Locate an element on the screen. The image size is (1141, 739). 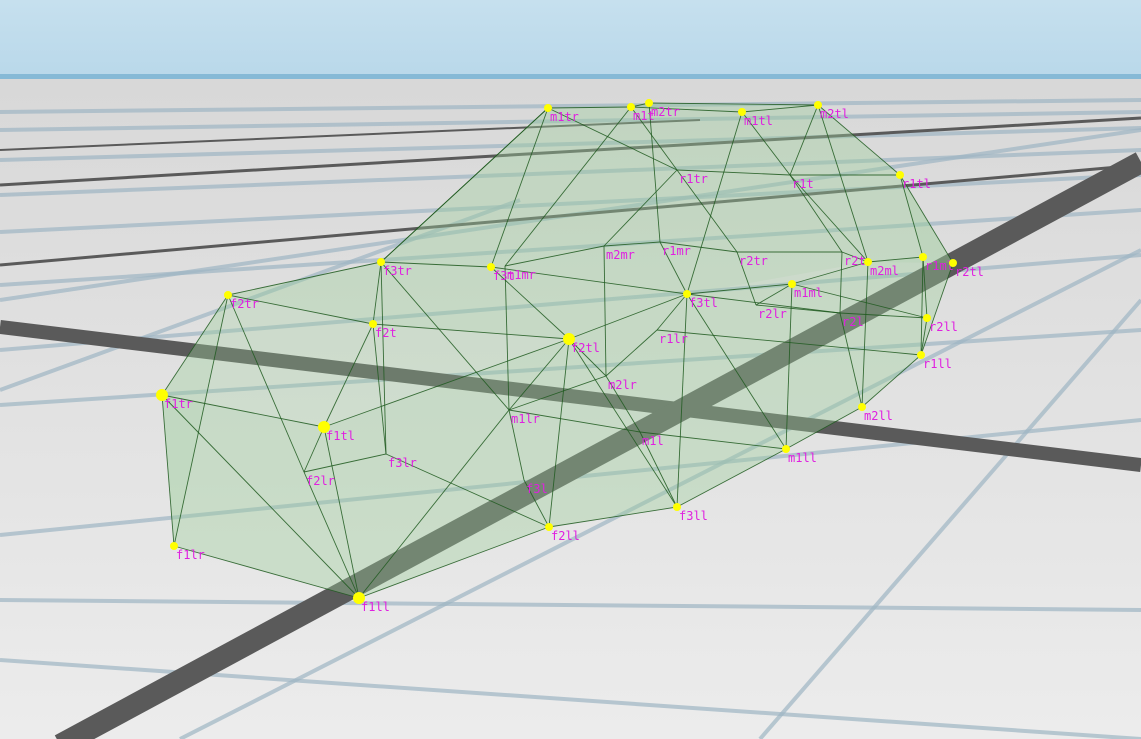
node-label: f3l is located at coordinates (537, 489).